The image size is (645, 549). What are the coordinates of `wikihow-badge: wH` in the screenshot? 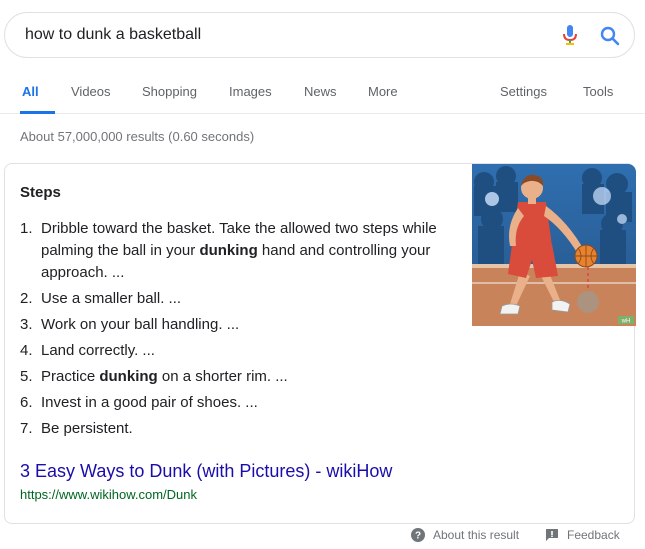 It's located at (626, 322).